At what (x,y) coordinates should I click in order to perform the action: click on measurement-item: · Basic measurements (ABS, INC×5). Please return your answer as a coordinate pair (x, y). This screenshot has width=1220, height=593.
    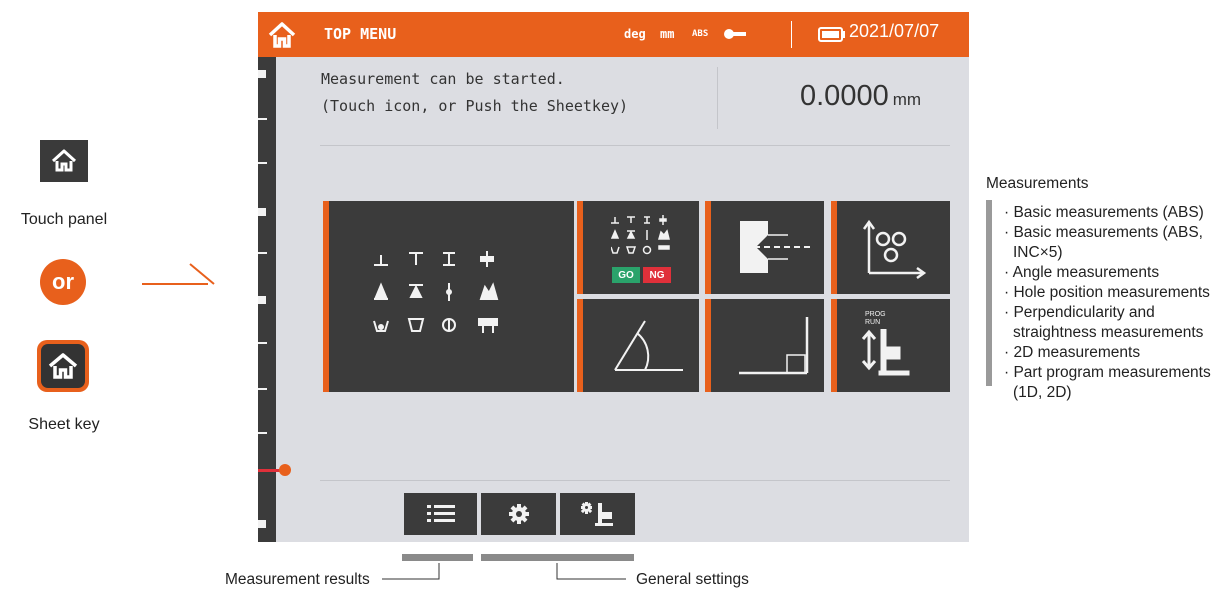
    Looking at the image, I should click on (1103, 242).